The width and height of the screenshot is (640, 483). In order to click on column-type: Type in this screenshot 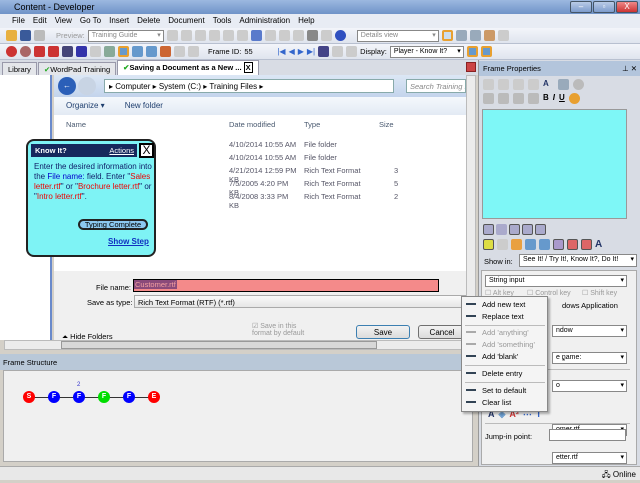, I will do `click(312, 124)`.